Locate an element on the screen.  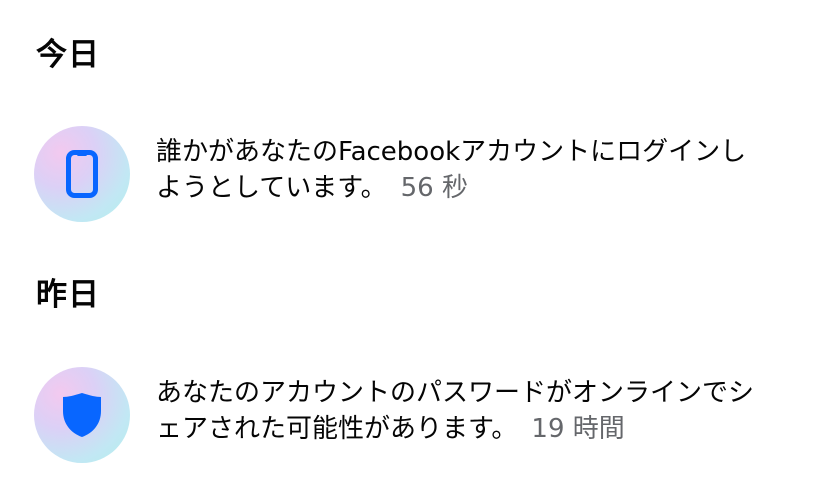
section-title-today: 今日 is located at coordinates (68, 55).